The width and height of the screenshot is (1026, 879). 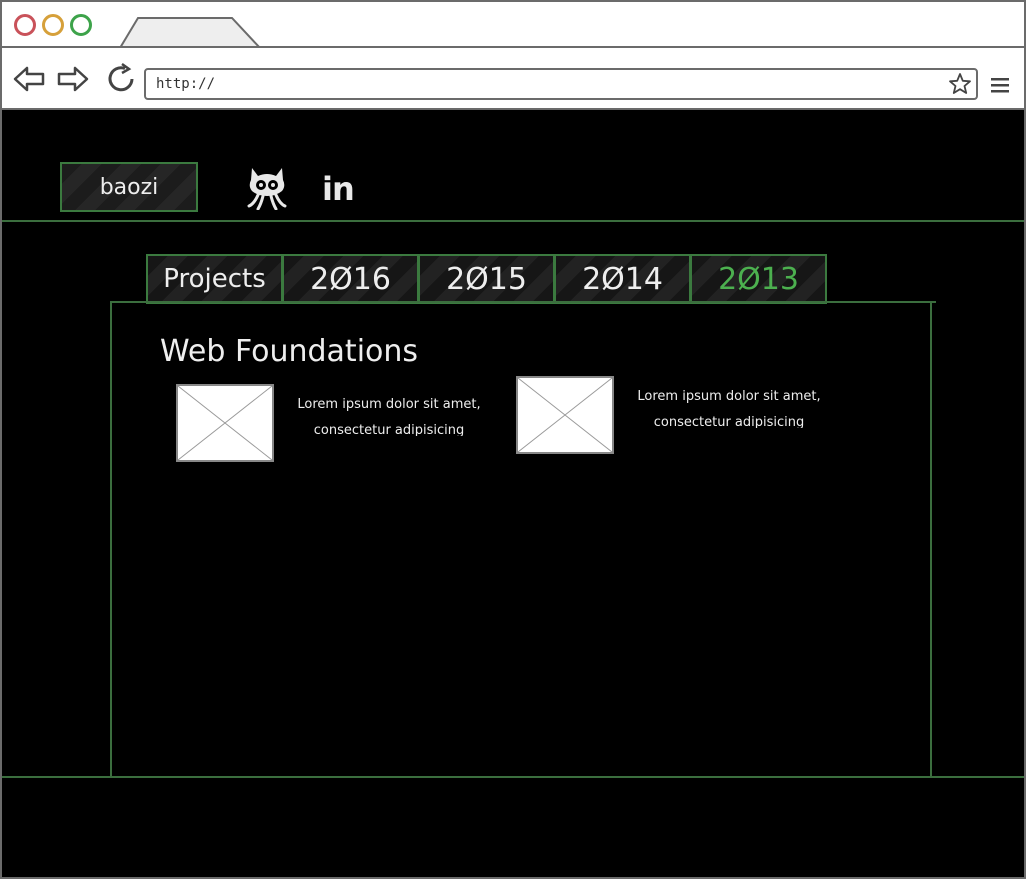 What do you see at coordinates (561, 84) in the screenshot?
I see `address-bar: http://` at bounding box center [561, 84].